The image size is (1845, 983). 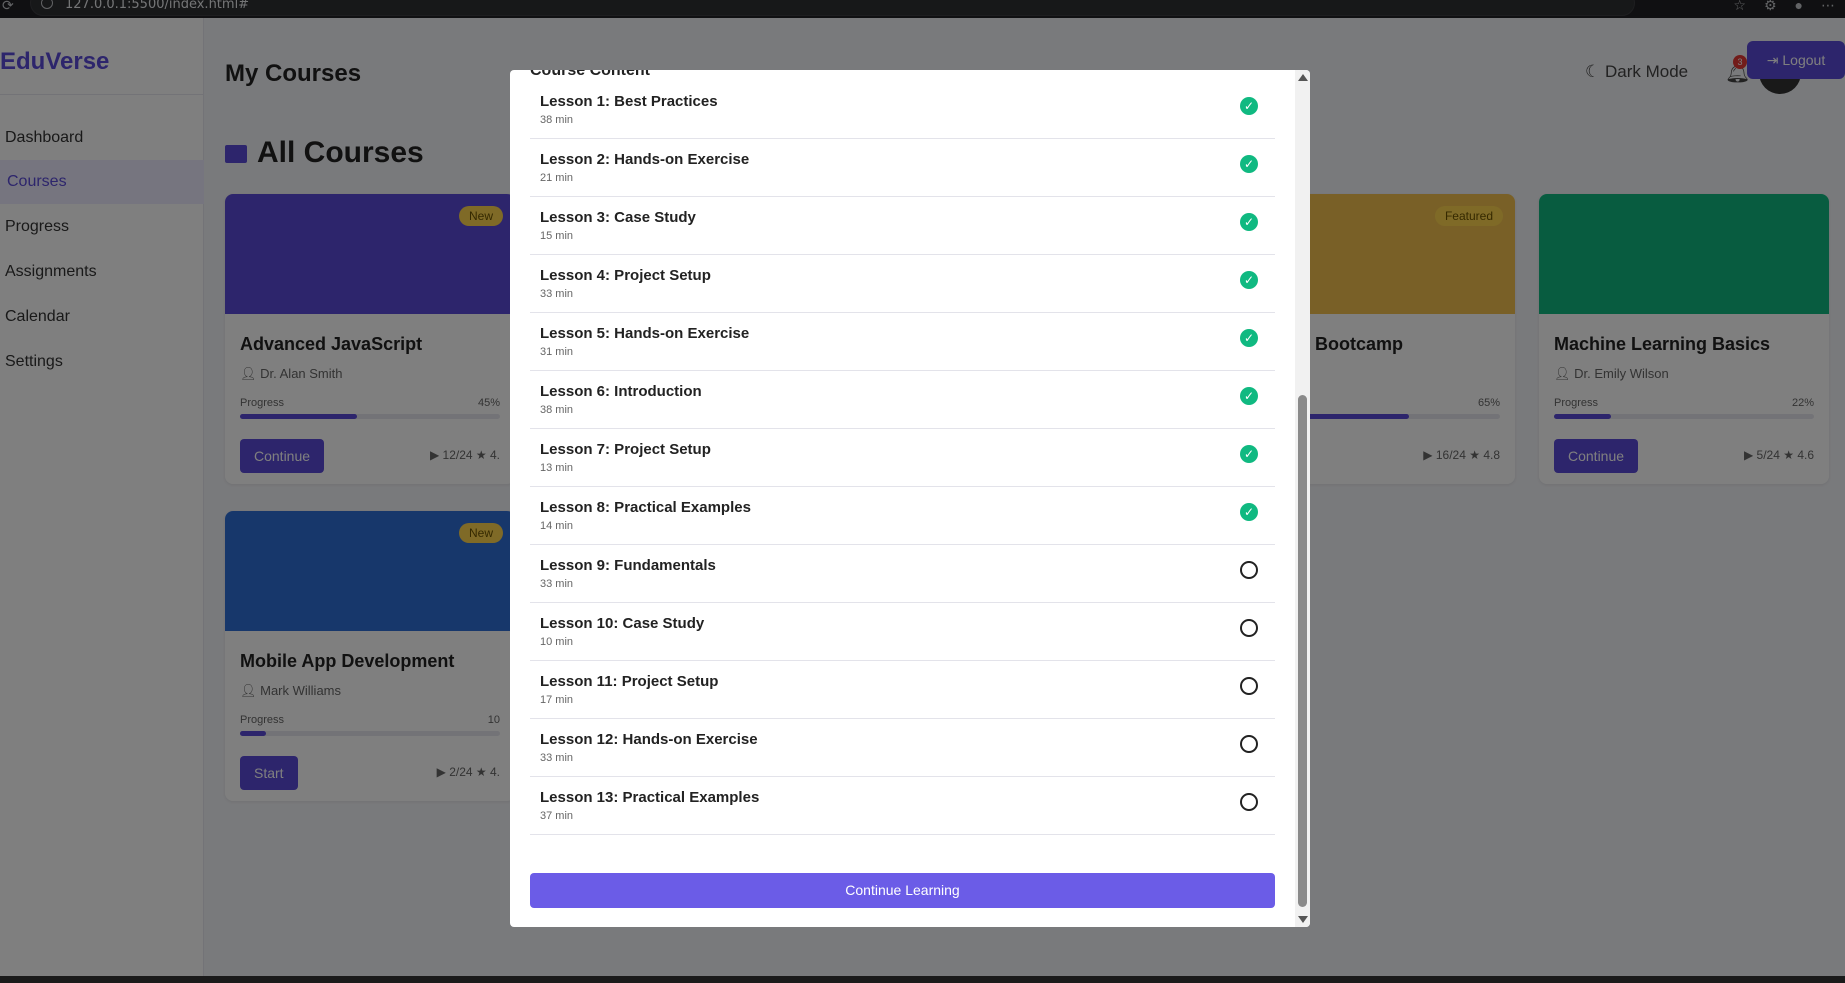 What do you see at coordinates (1303, 77) in the screenshot?
I see `scroll-up-arrow` at bounding box center [1303, 77].